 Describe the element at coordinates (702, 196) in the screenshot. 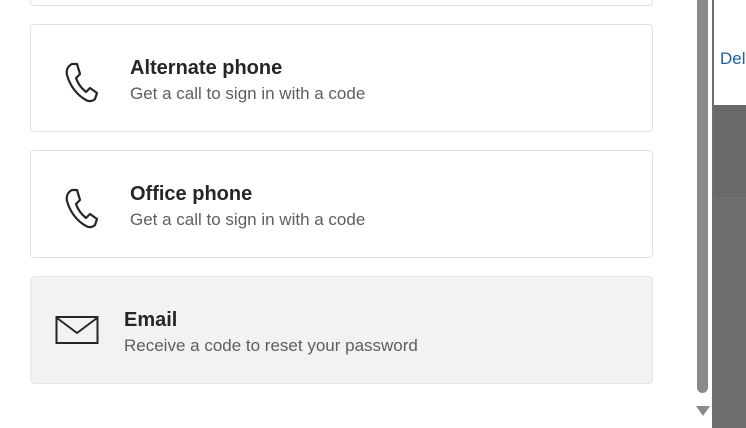

I see `scrollbar-thumb` at that location.